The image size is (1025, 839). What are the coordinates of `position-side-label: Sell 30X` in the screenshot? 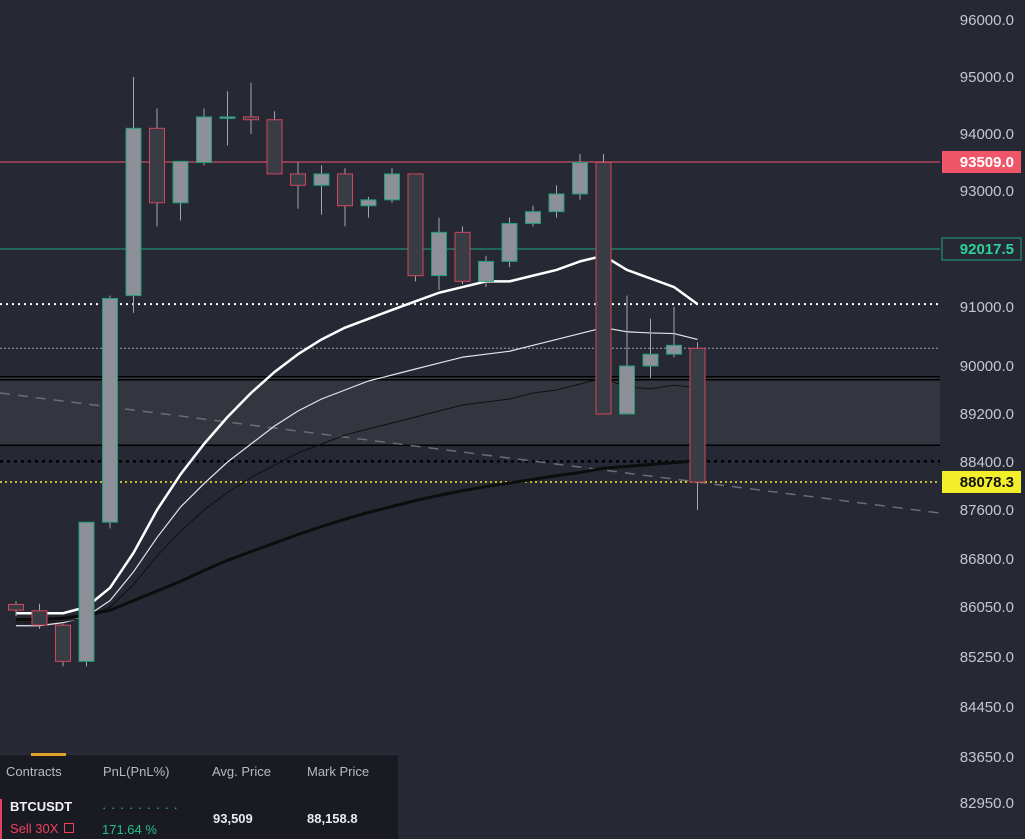 It's located at (34, 828).